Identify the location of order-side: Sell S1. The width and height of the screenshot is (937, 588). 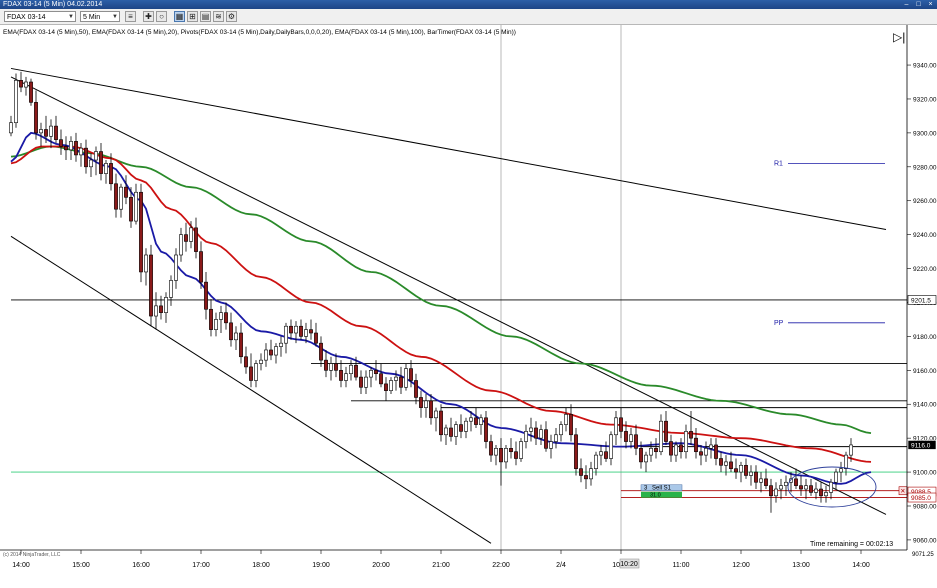
(662, 489).